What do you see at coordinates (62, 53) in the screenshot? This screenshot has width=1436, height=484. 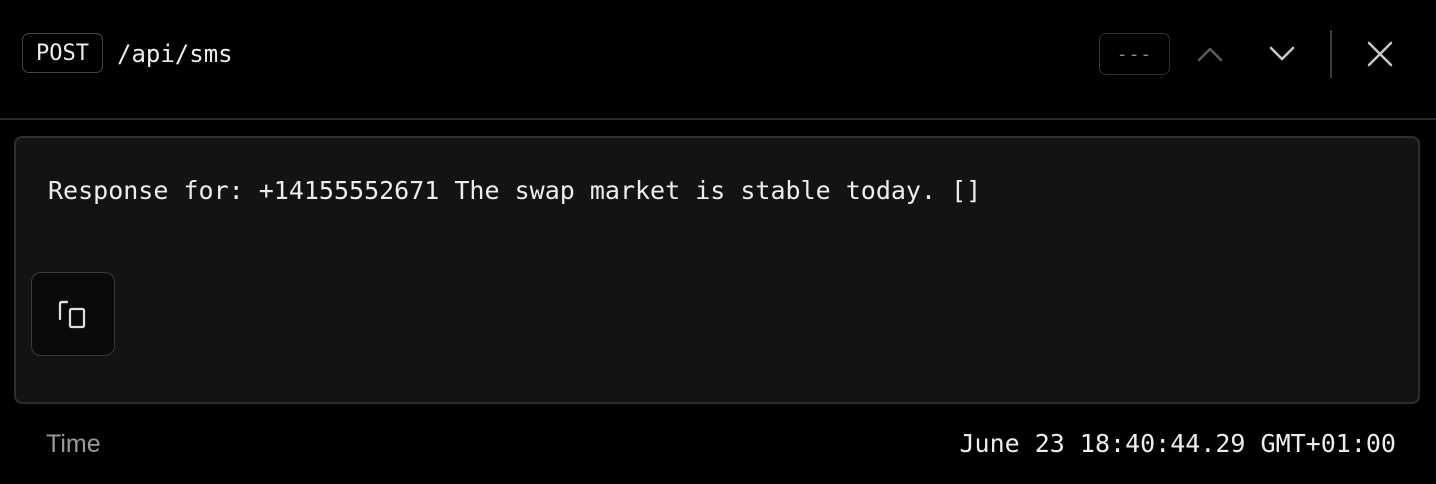 I see `method-badge: POST` at bounding box center [62, 53].